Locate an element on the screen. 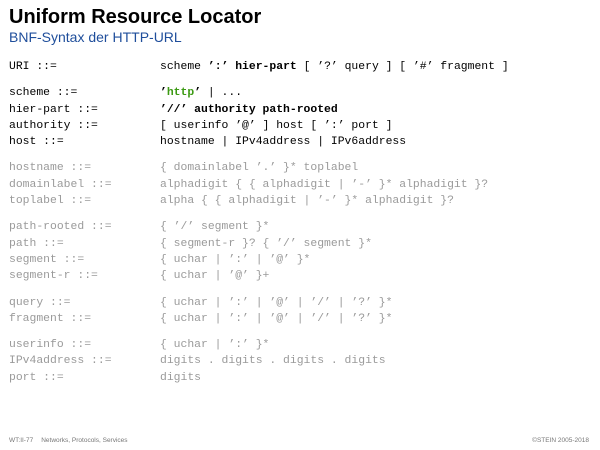 This screenshot has height=450, width=600. rhs-part: ’:’ is located at coordinates (218, 67).